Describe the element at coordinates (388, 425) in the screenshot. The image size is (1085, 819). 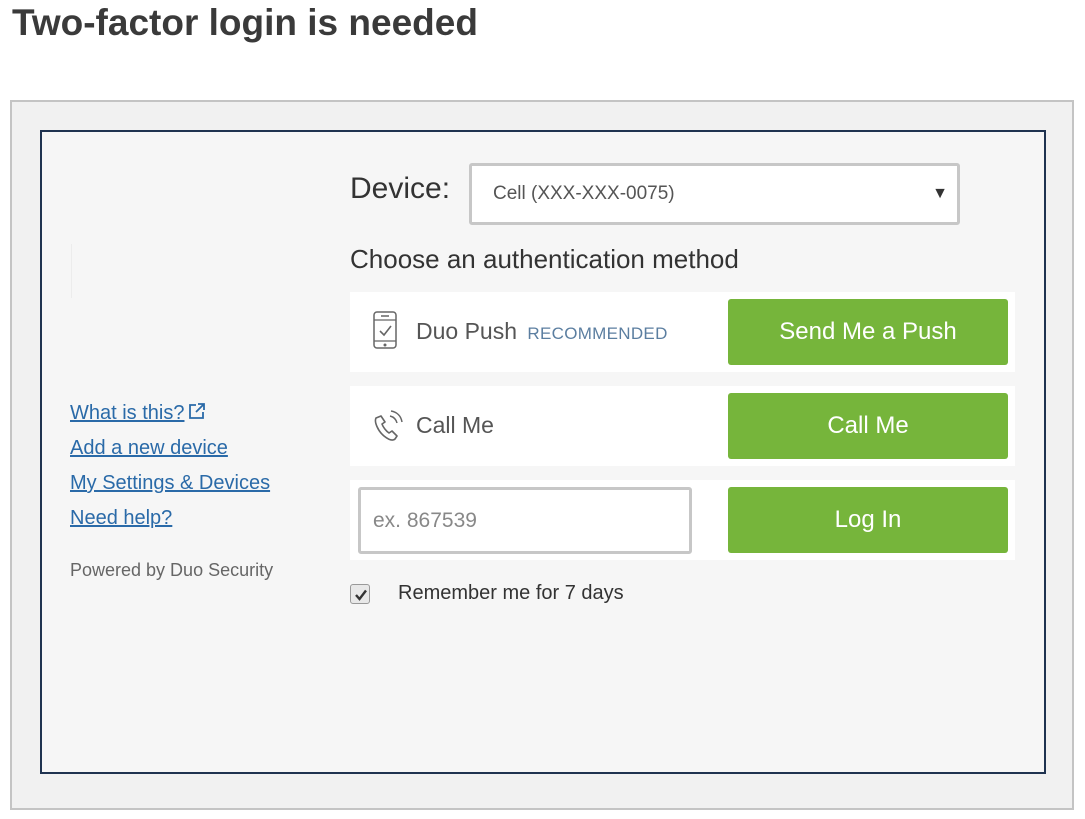
I see `phone-call-icon` at that location.